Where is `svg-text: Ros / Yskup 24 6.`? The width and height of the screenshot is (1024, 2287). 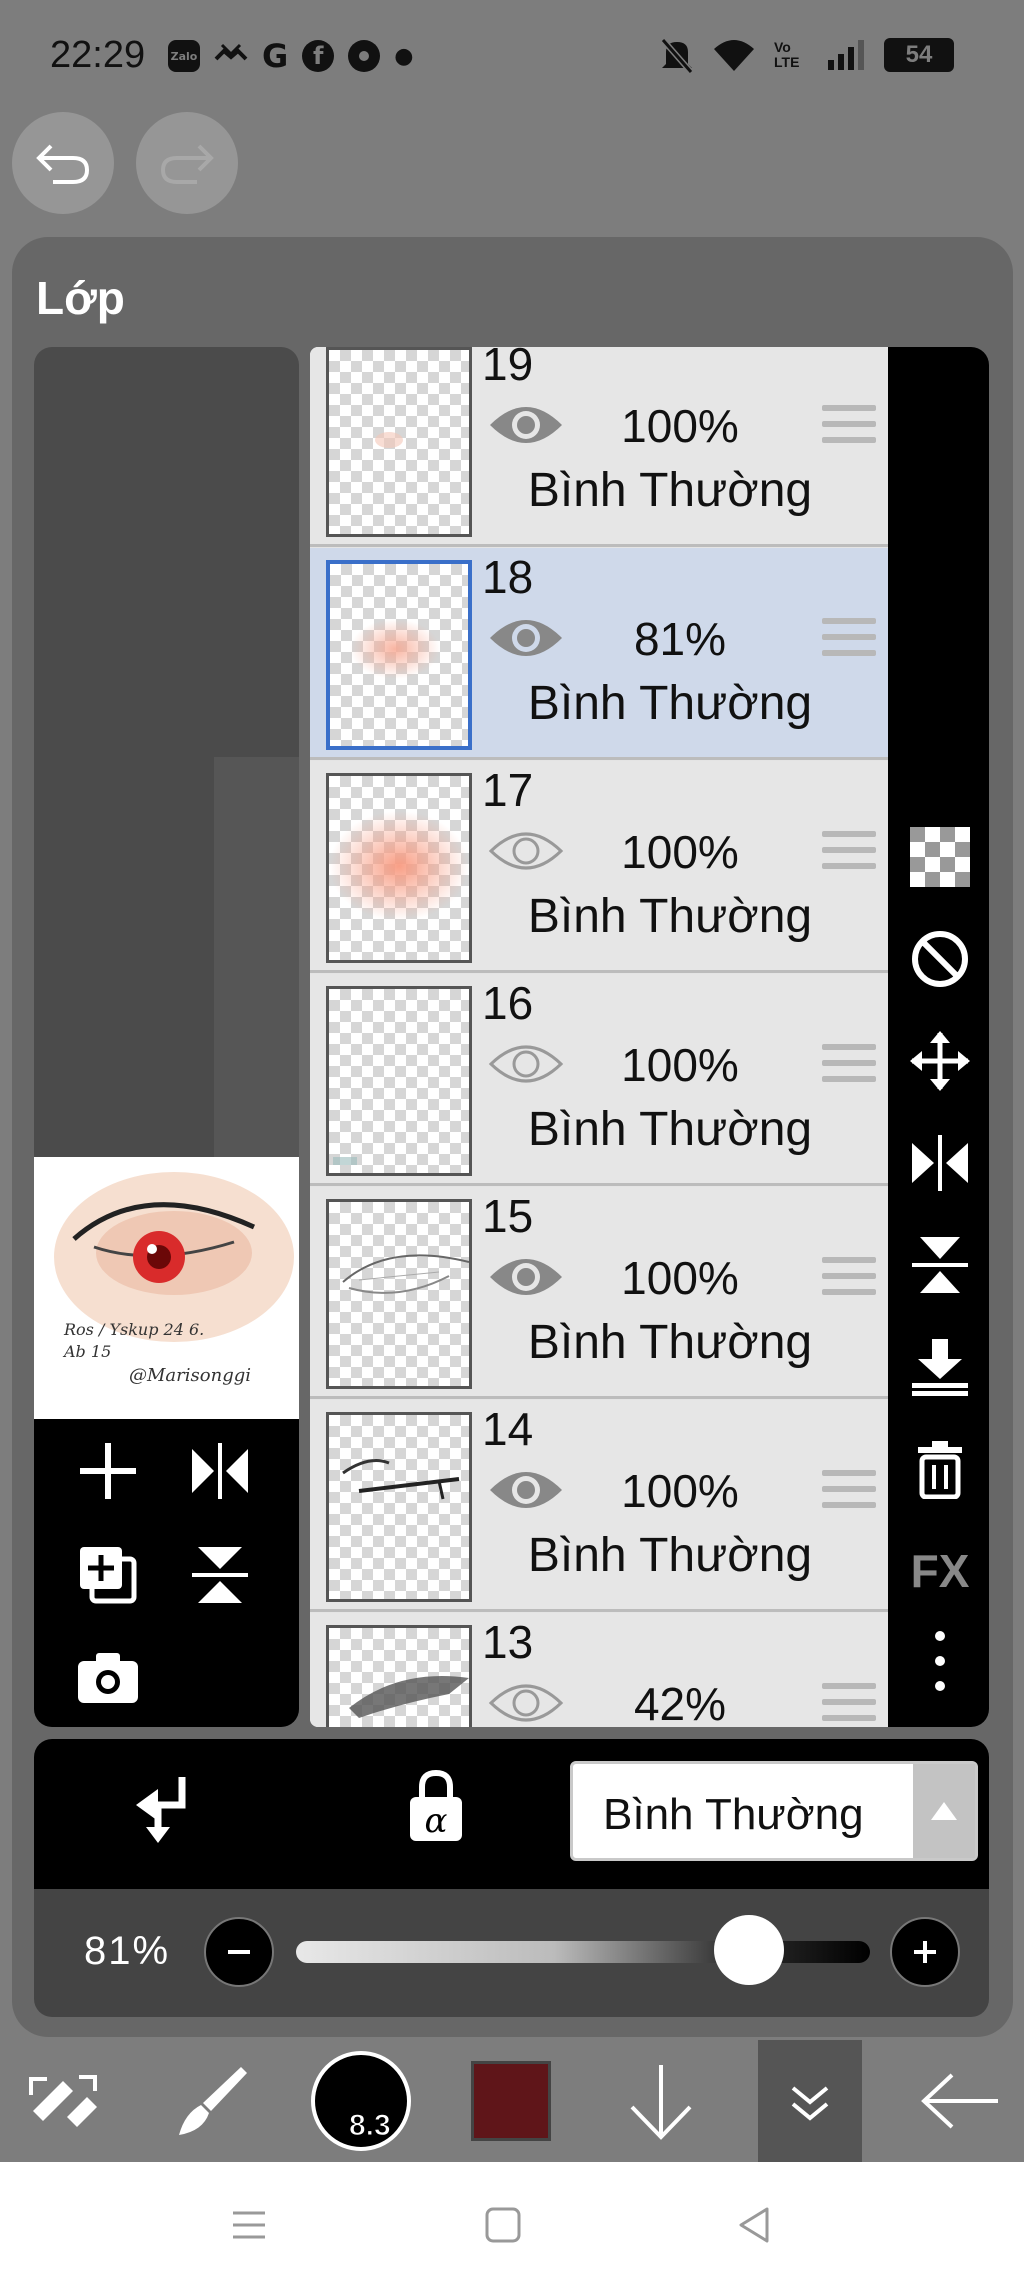
svg-text: Ros / Yskup 24 6. is located at coordinates (133, 1329).